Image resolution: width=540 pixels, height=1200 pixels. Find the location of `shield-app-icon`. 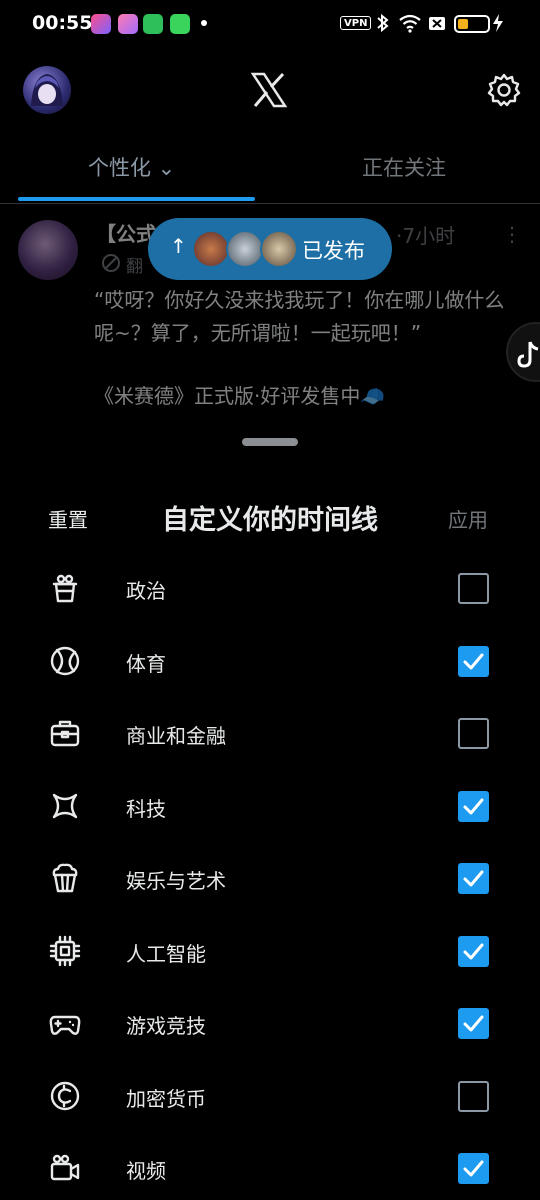

shield-app-icon is located at coordinates (153, 24).